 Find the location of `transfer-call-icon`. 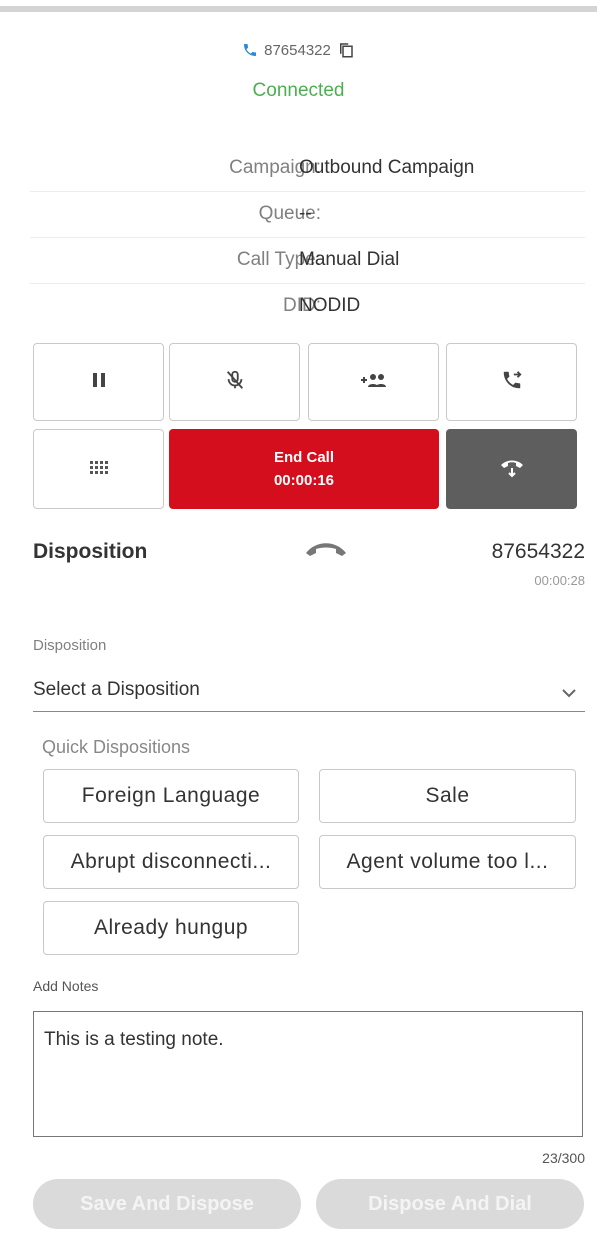

transfer-call-icon is located at coordinates (512, 382).